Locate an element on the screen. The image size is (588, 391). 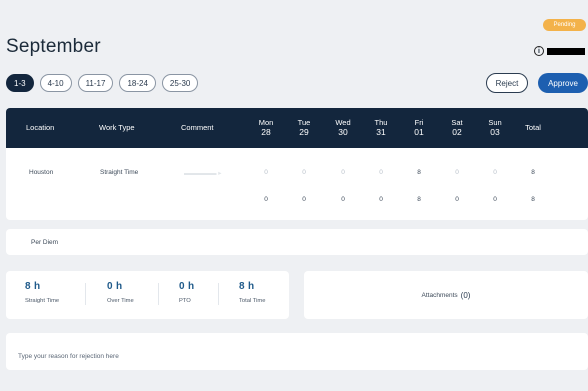
summary-total-time: 8 h Total Time is located at coordinates (252, 292).